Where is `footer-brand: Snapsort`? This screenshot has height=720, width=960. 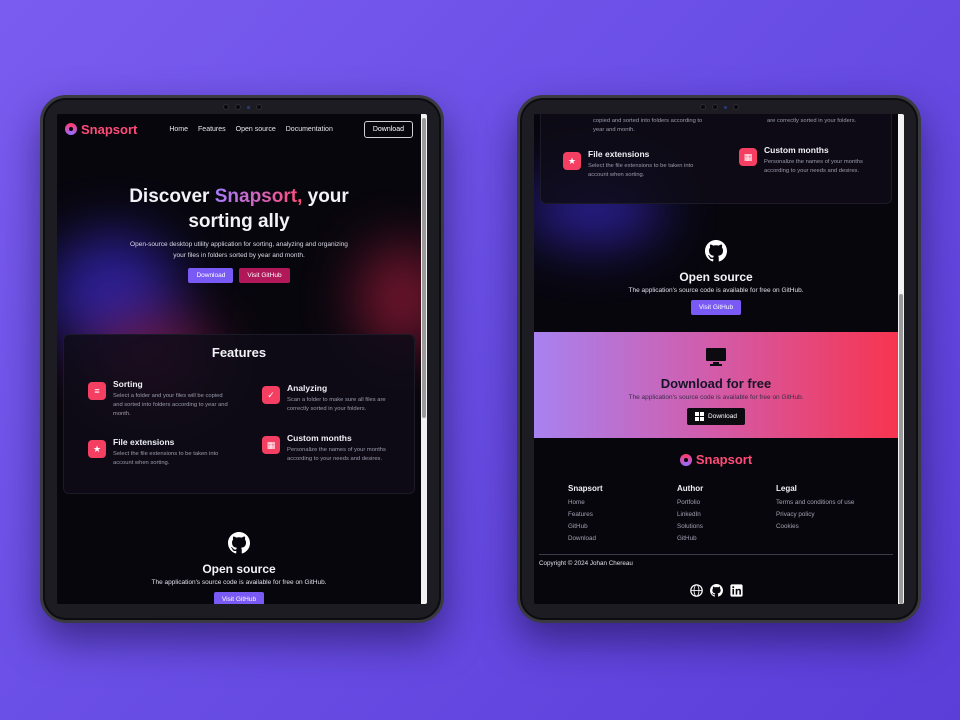 footer-brand: Snapsort is located at coordinates (716, 459).